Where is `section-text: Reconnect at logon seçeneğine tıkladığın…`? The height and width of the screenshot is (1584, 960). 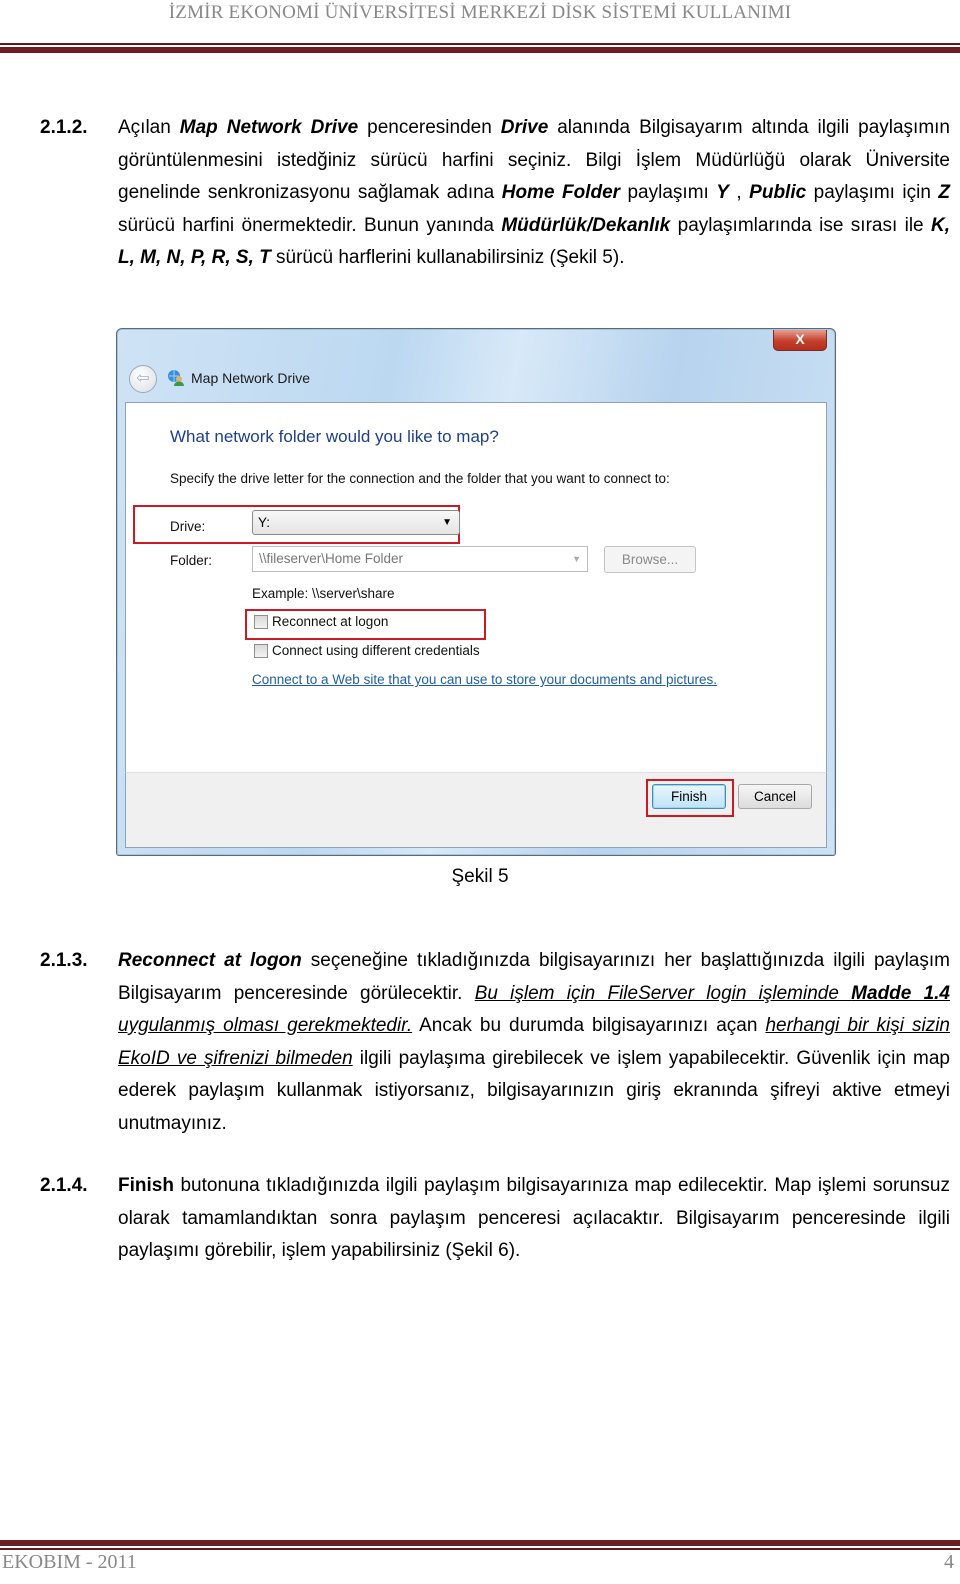 section-text: Reconnect at logon seçeneğine tıkladığın… is located at coordinates (534, 1042).